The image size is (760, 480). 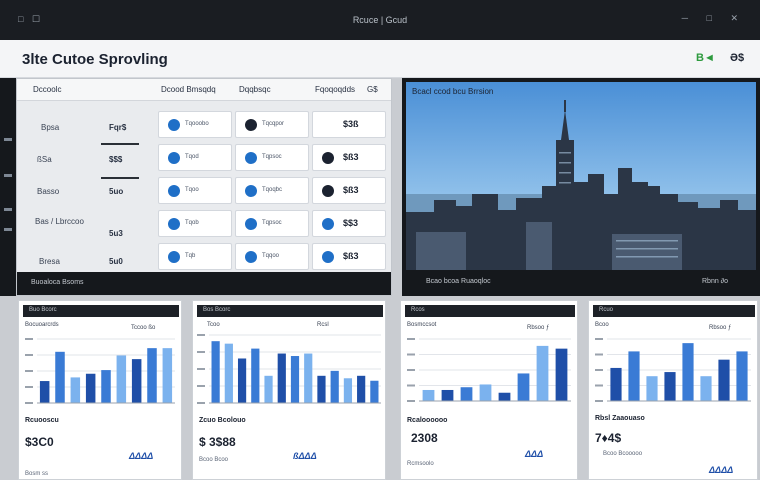 I want to click on card-subtitle: Bocuoarcrds, so click(x=42, y=325).